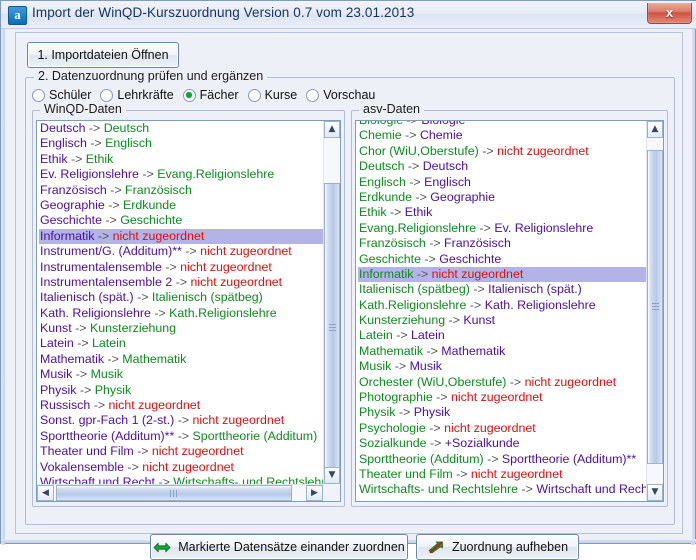 This screenshot has width=696, height=560. I want to click on list-item: Photographie -> nicht zugeordnet, so click(502, 397).